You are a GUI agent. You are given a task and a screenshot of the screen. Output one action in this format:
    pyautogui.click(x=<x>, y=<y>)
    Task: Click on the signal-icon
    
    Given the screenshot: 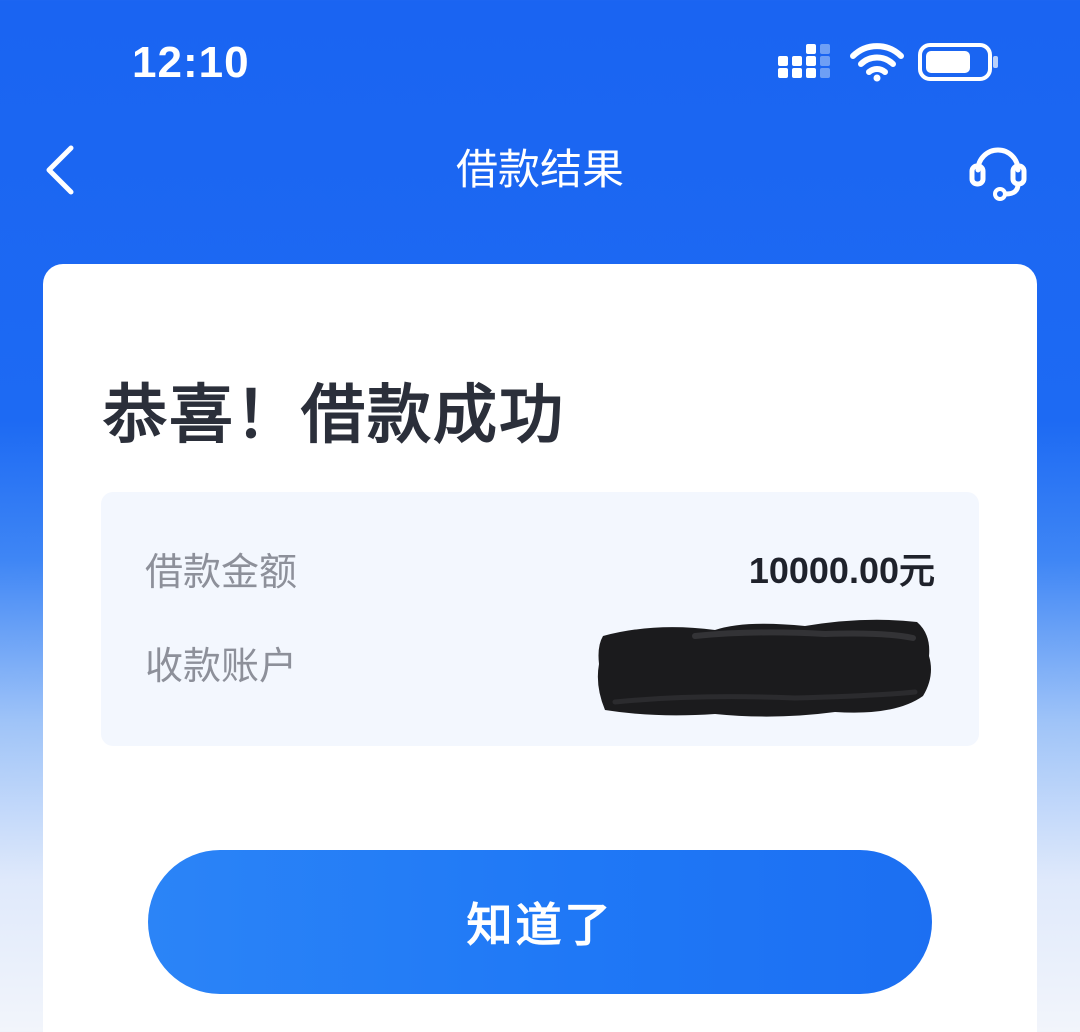 What is the action you would take?
    pyautogui.click(x=804, y=61)
    